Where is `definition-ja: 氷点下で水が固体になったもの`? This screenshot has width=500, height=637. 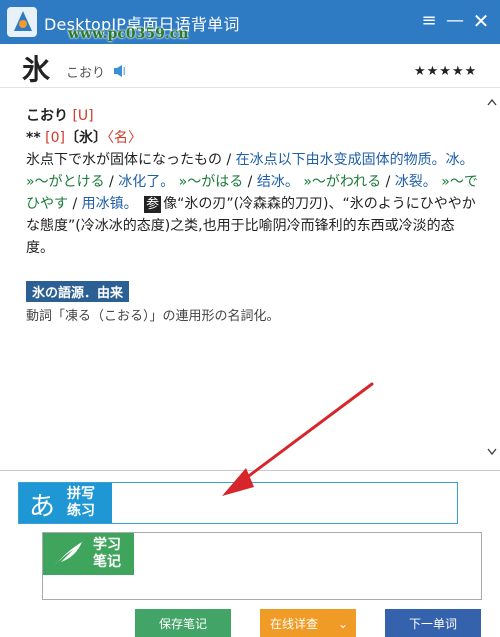 definition-ja: 氷点下で水が固体になったもの is located at coordinates (124, 160).